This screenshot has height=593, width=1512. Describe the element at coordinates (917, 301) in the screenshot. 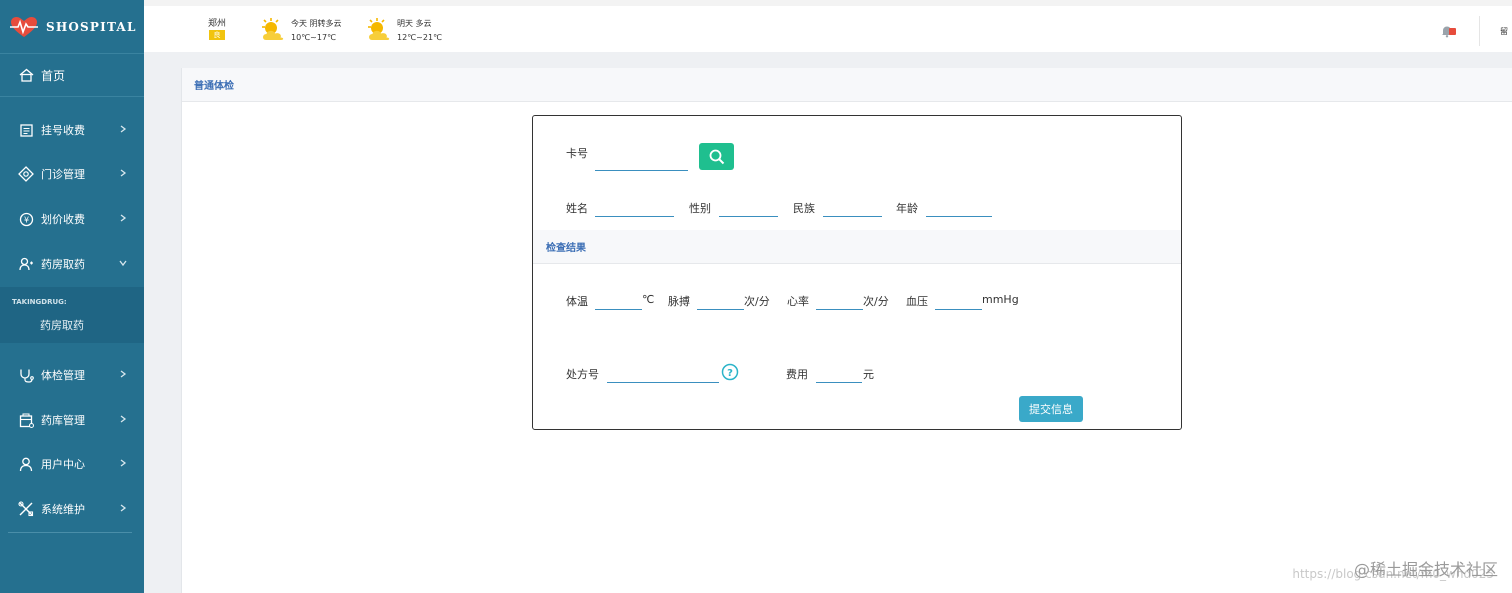

I see `blood-pressure-label: 血压` at that location.